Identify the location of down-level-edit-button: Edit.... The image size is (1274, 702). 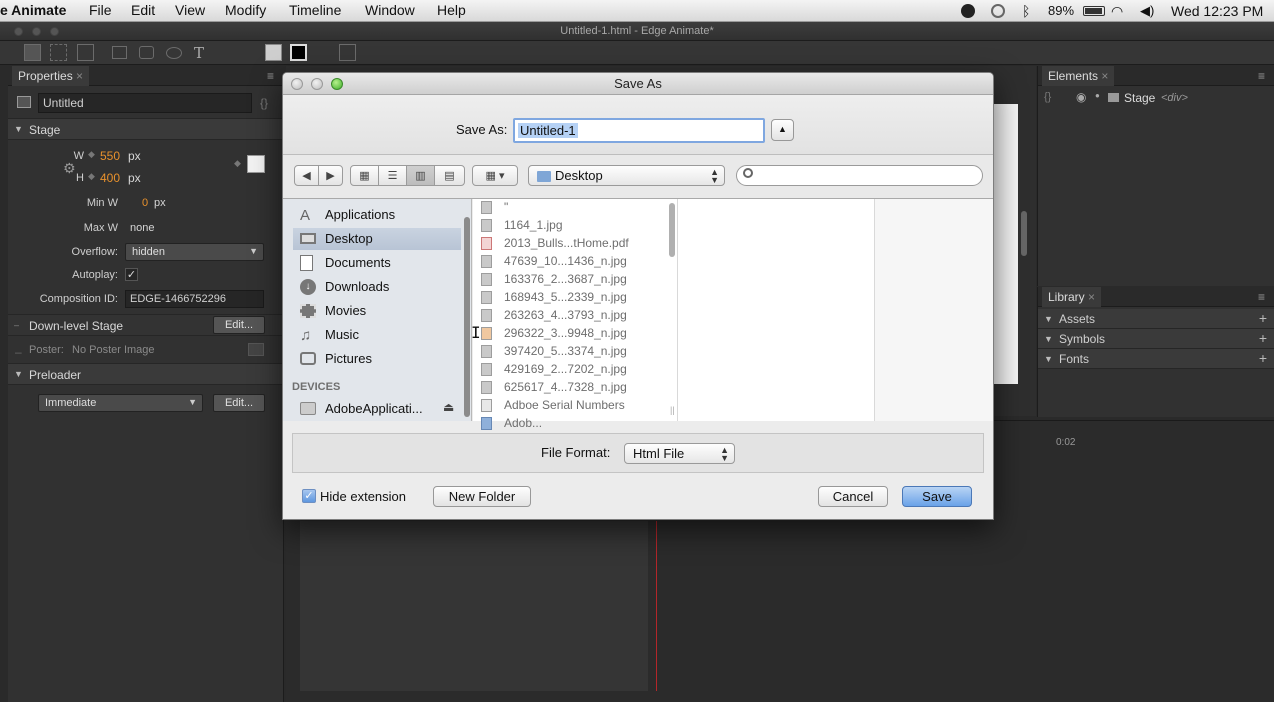
(239, 325).